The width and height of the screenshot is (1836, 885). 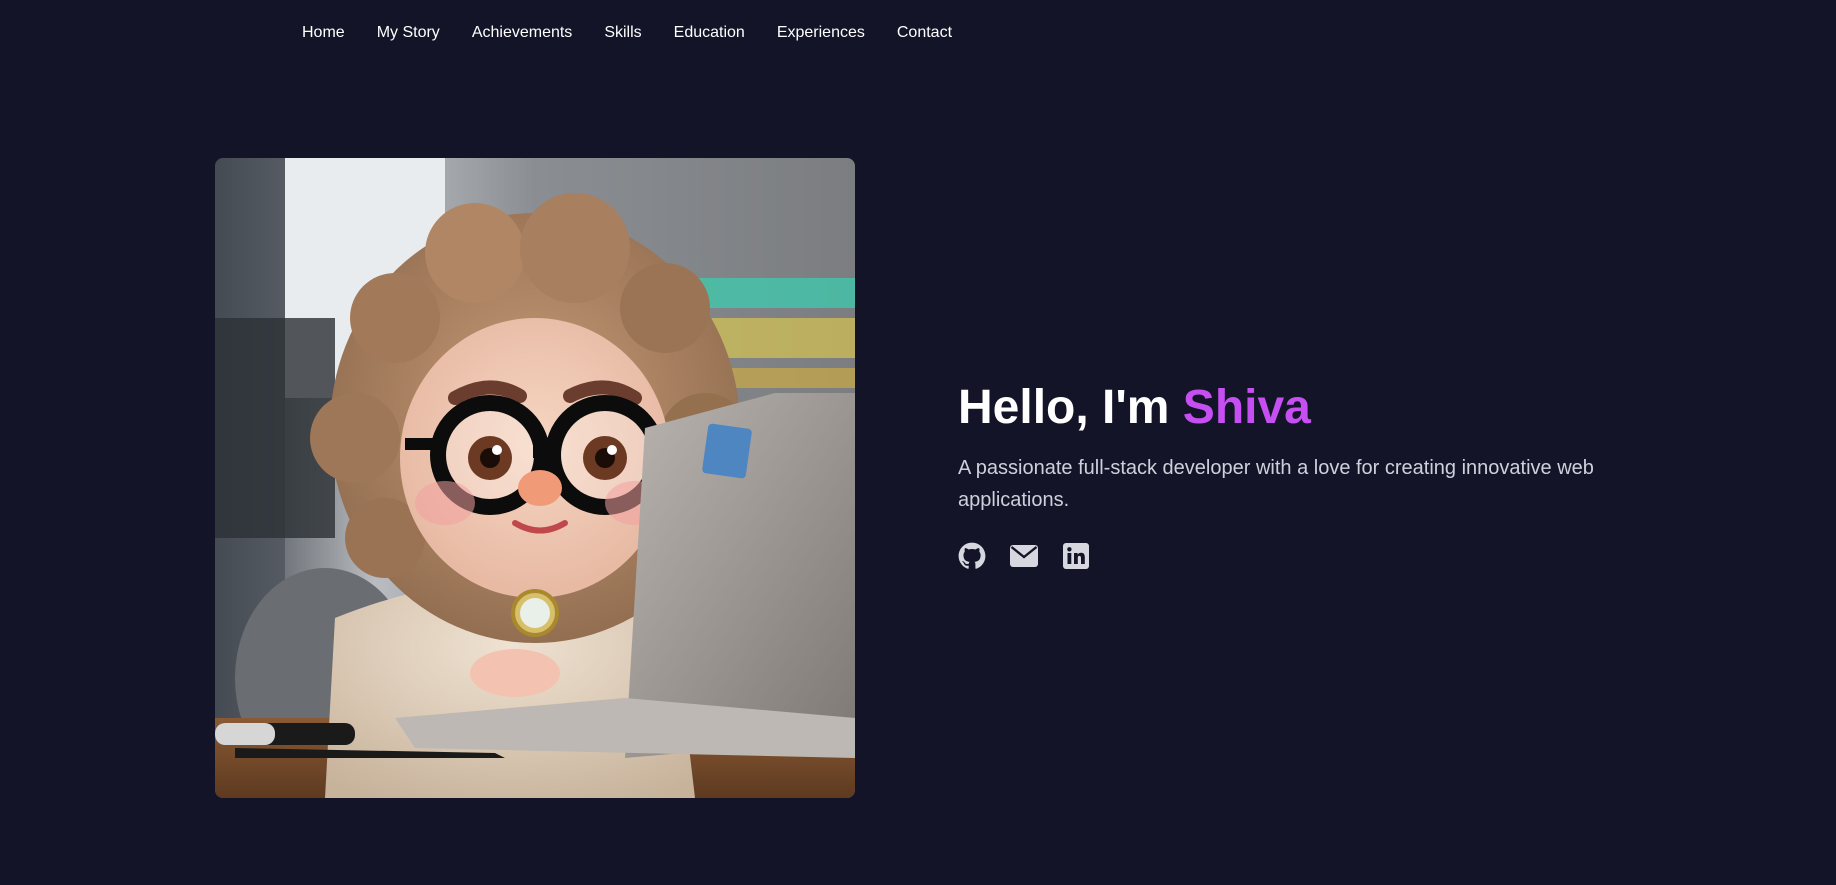 What do you see at coordinates (709, 33) in the screenshot?
I see `nav-link-education: Education` at bounding box center [709, 33].